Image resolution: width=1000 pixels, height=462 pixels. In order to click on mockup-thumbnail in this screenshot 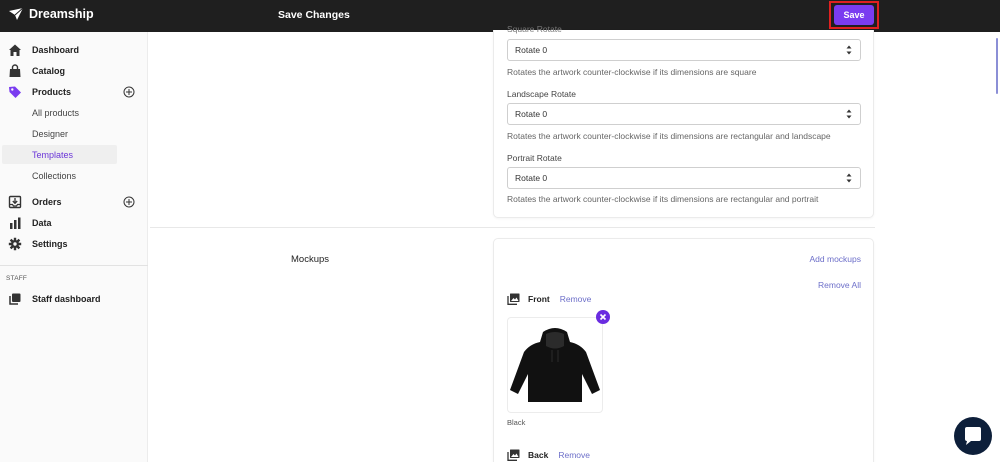, I will do `click(555, 365)`.